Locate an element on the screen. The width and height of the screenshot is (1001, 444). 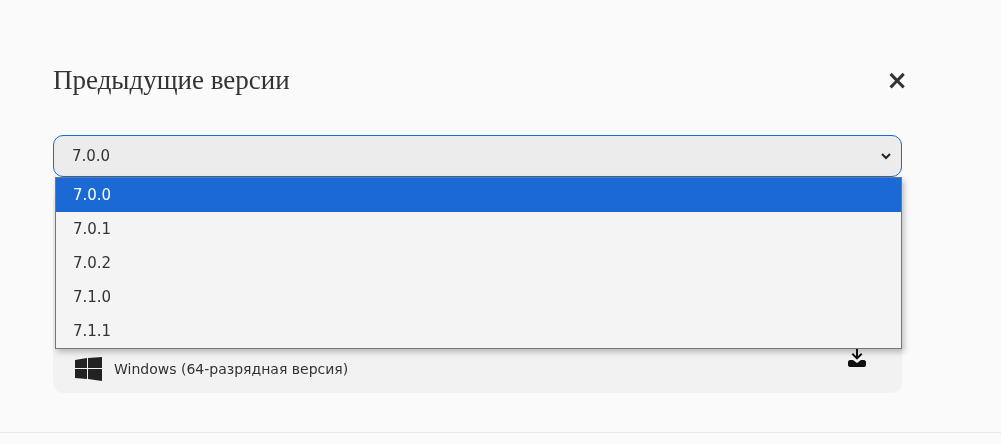
dropdown-option: 7.0.2 is located at coordinates (478, 263).